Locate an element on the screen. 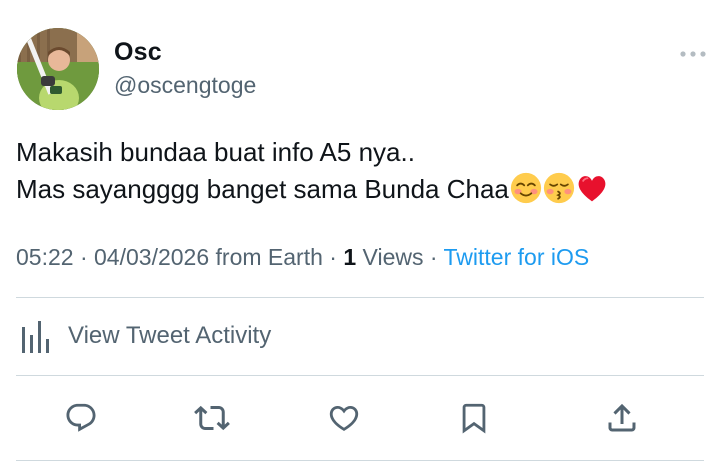 This screenshot has width=720, height=472. reply-button is located at coordinates (81, 418).